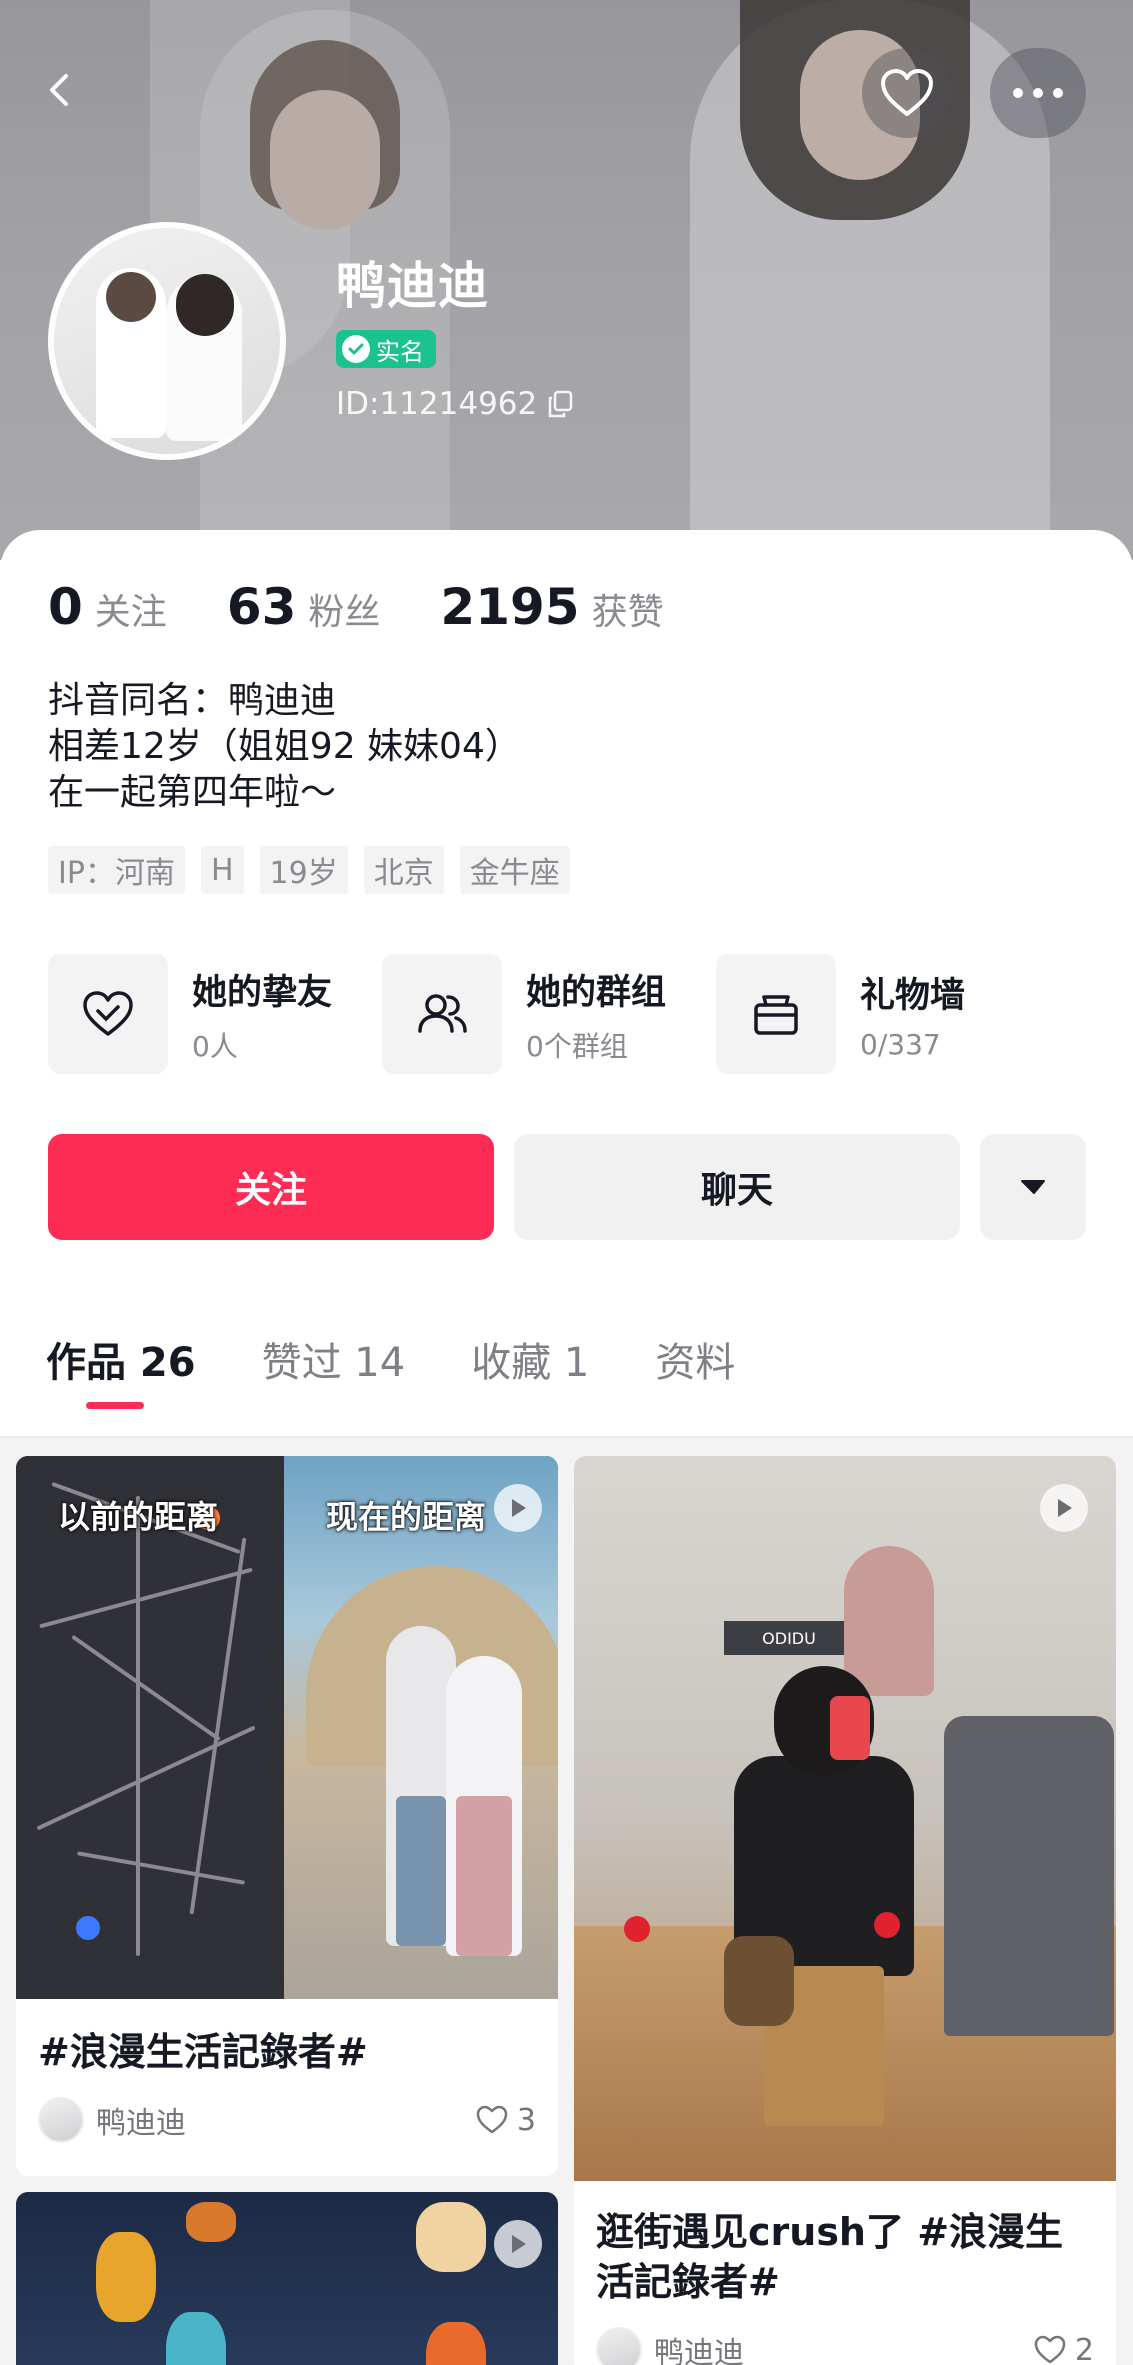  Describe the element at coordinates (287, 1727) in the screenshot. I see `post-thumbnail: 以前的距离 现在的距离` at that location.